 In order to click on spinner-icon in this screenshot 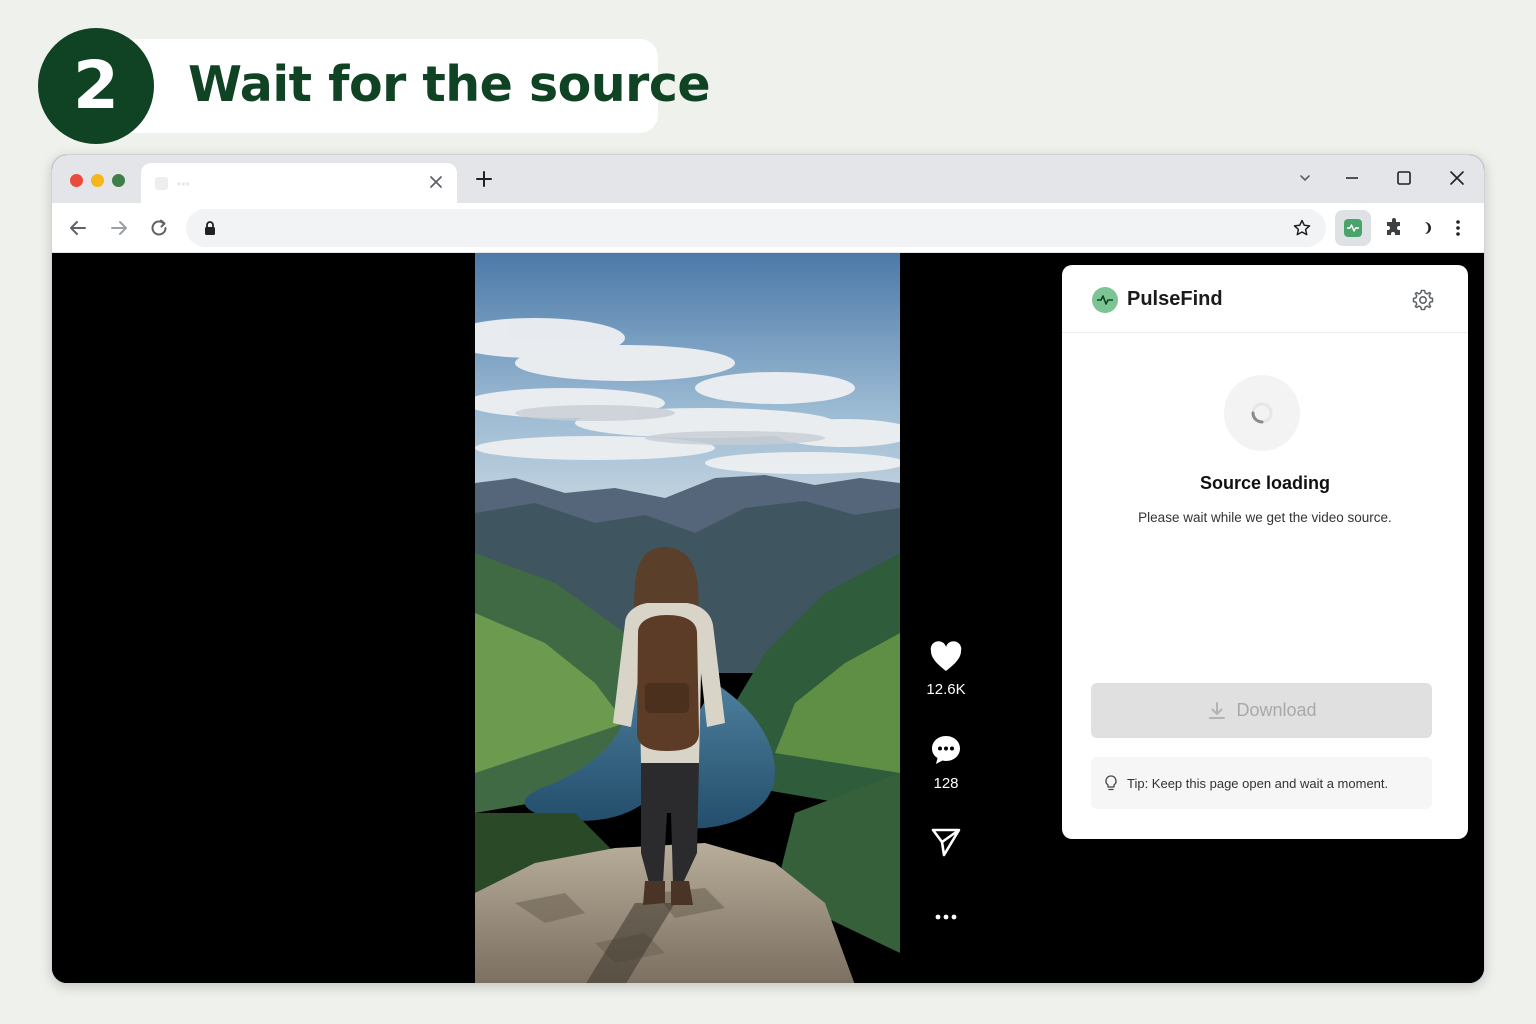, I will do `click(1262, 413)`.